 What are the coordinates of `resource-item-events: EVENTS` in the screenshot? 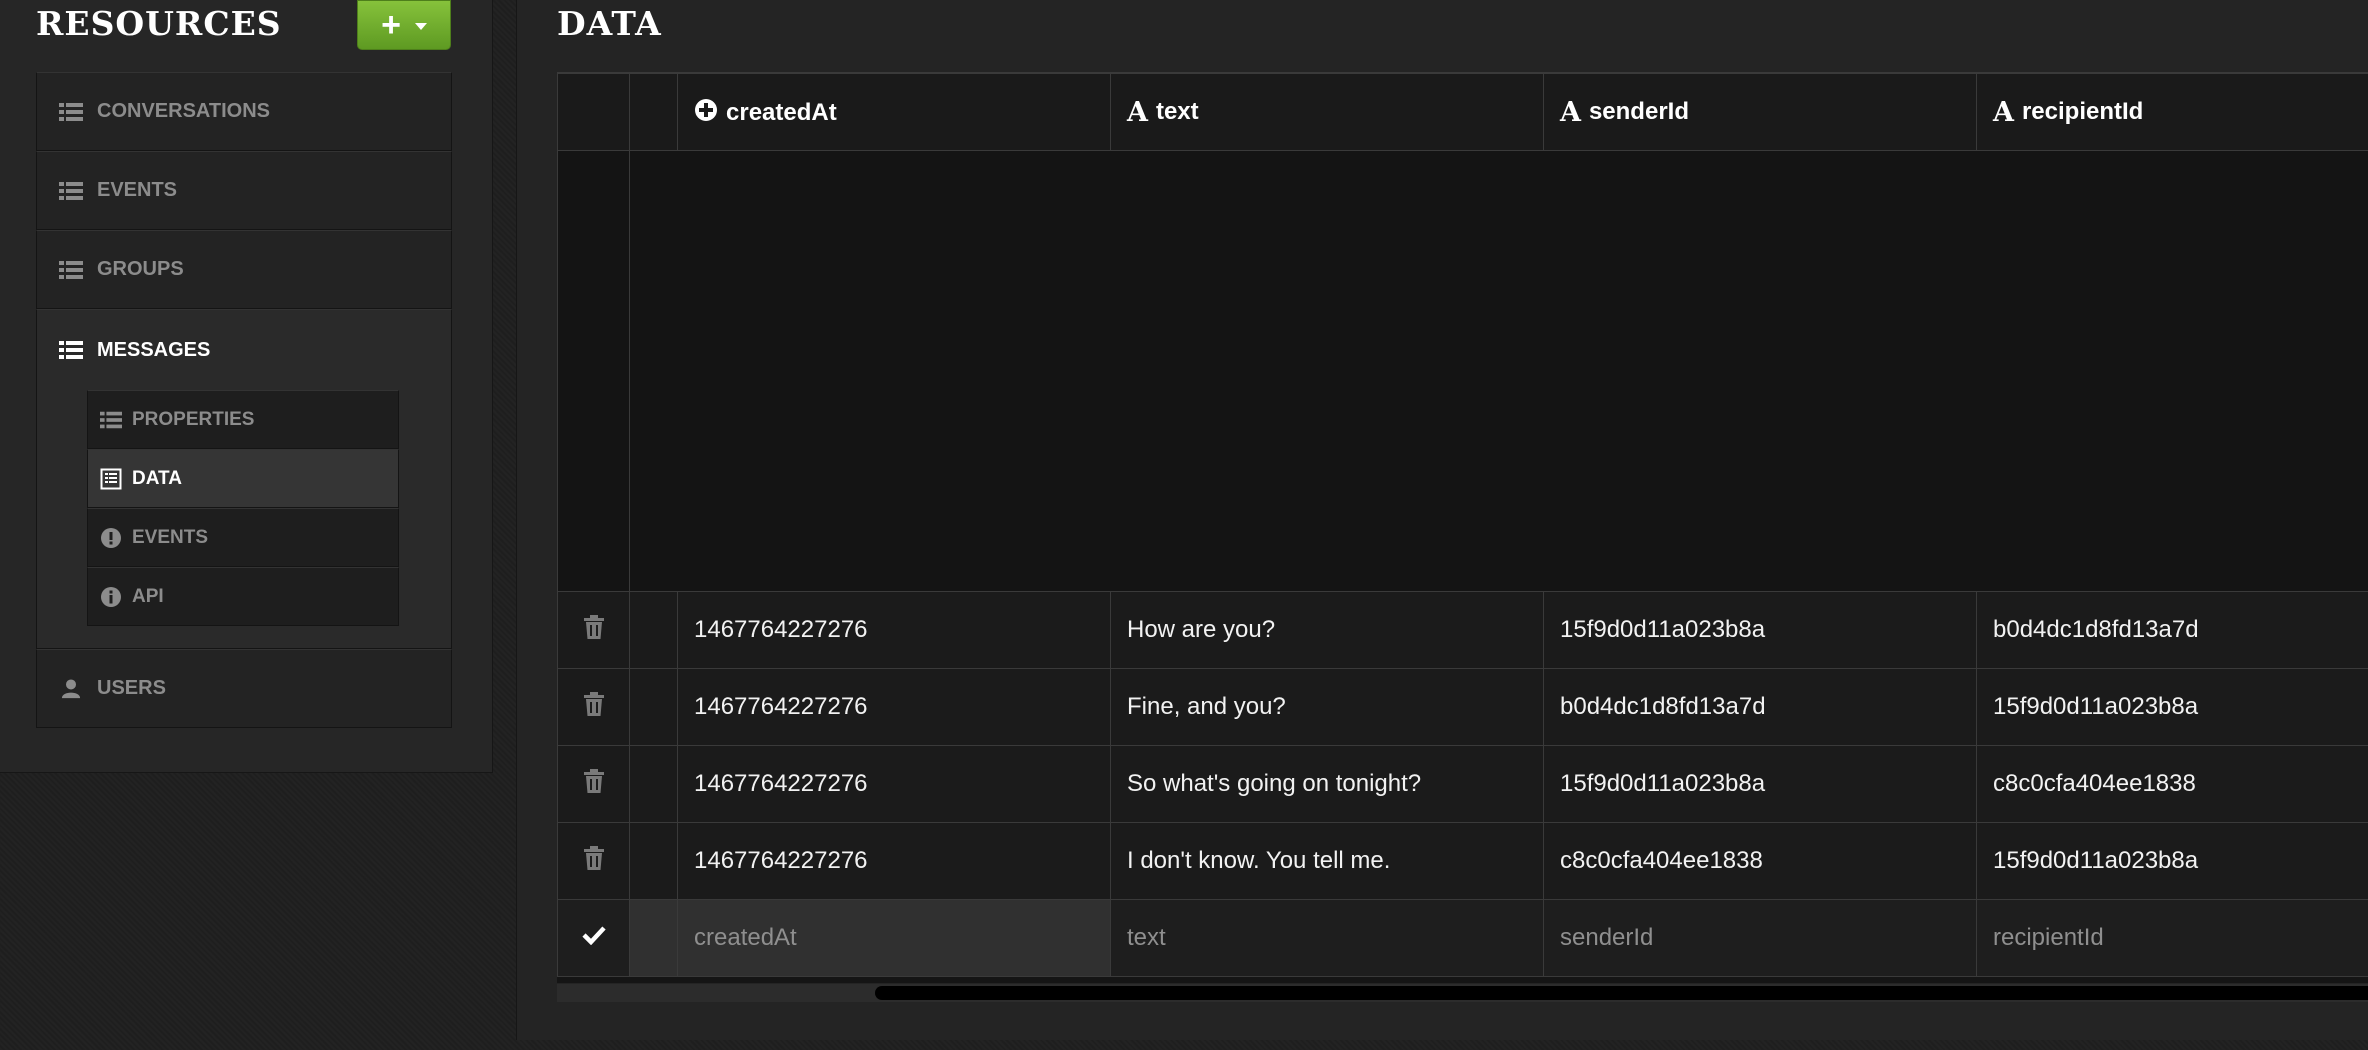 It's located at (244, 190).